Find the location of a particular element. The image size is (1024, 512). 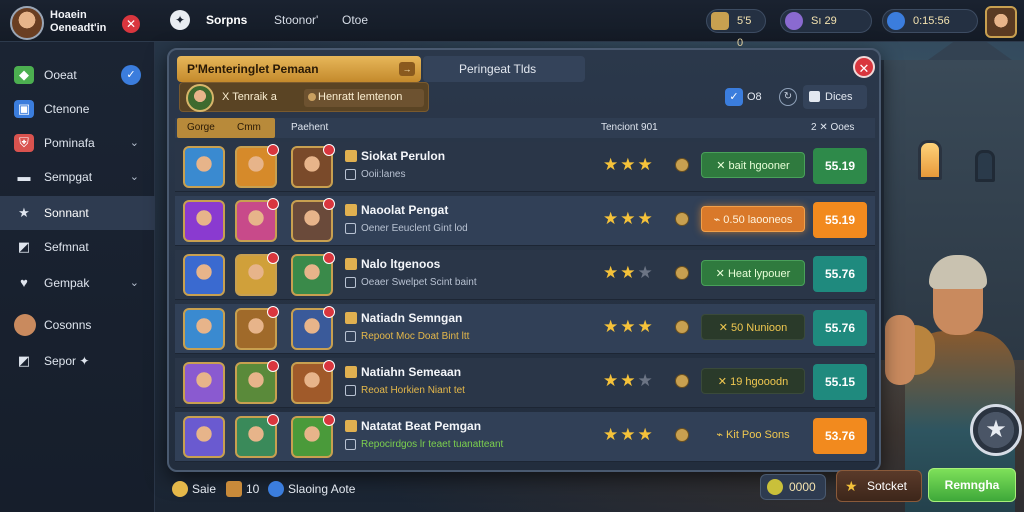

sidebar-item-5: ★ Sonnant is located at coordinates (77, 213).